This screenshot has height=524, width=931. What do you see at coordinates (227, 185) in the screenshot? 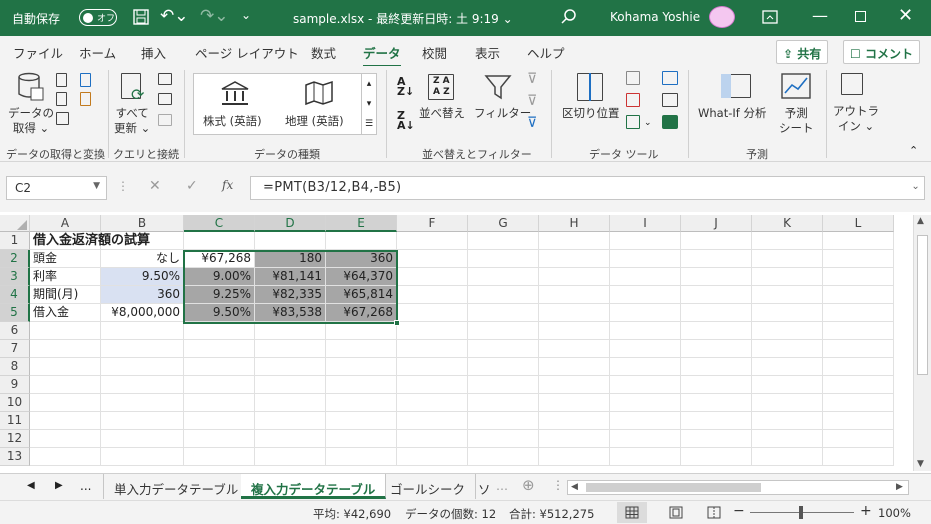
I see `insert-function-icon: fx` at bounding box center [227, 185].